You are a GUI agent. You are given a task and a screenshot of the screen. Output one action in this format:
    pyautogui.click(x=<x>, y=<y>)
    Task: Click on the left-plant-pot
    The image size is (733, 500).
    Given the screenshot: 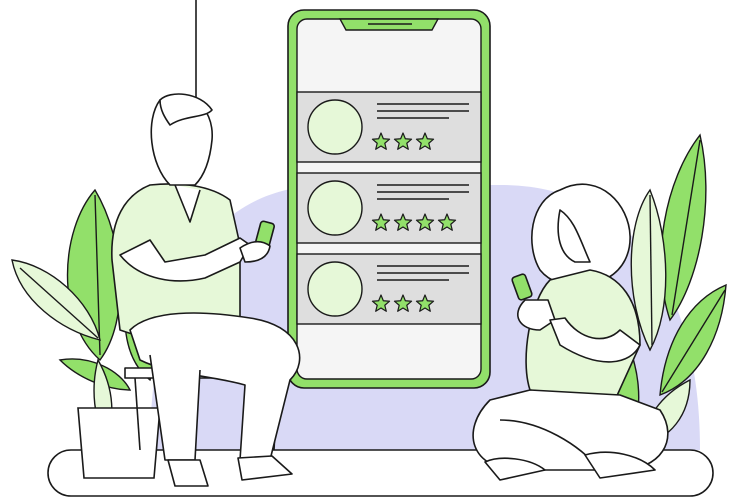 What is the action you would take?
    pyautogui.click(x=119, y=443)
    